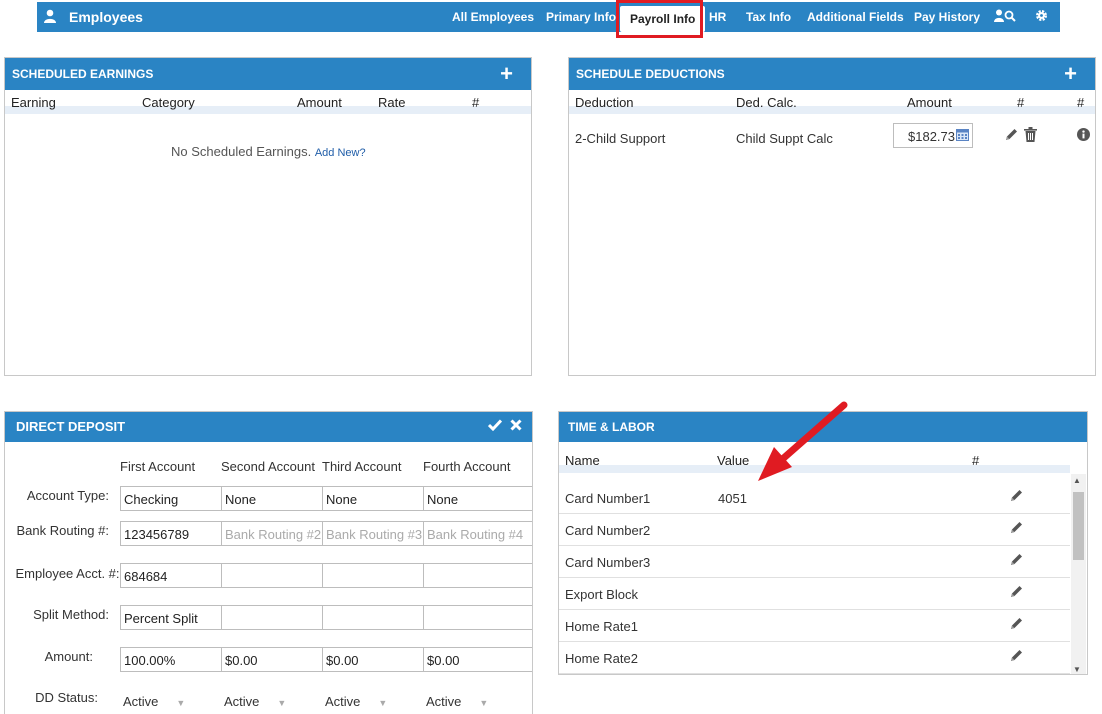 The width and height of the screenshot is (1102, 714). What do you see at coordinates (601, 594) in the screenshot?
I see `row-name: Export Block` at bounding box center [601, 594].